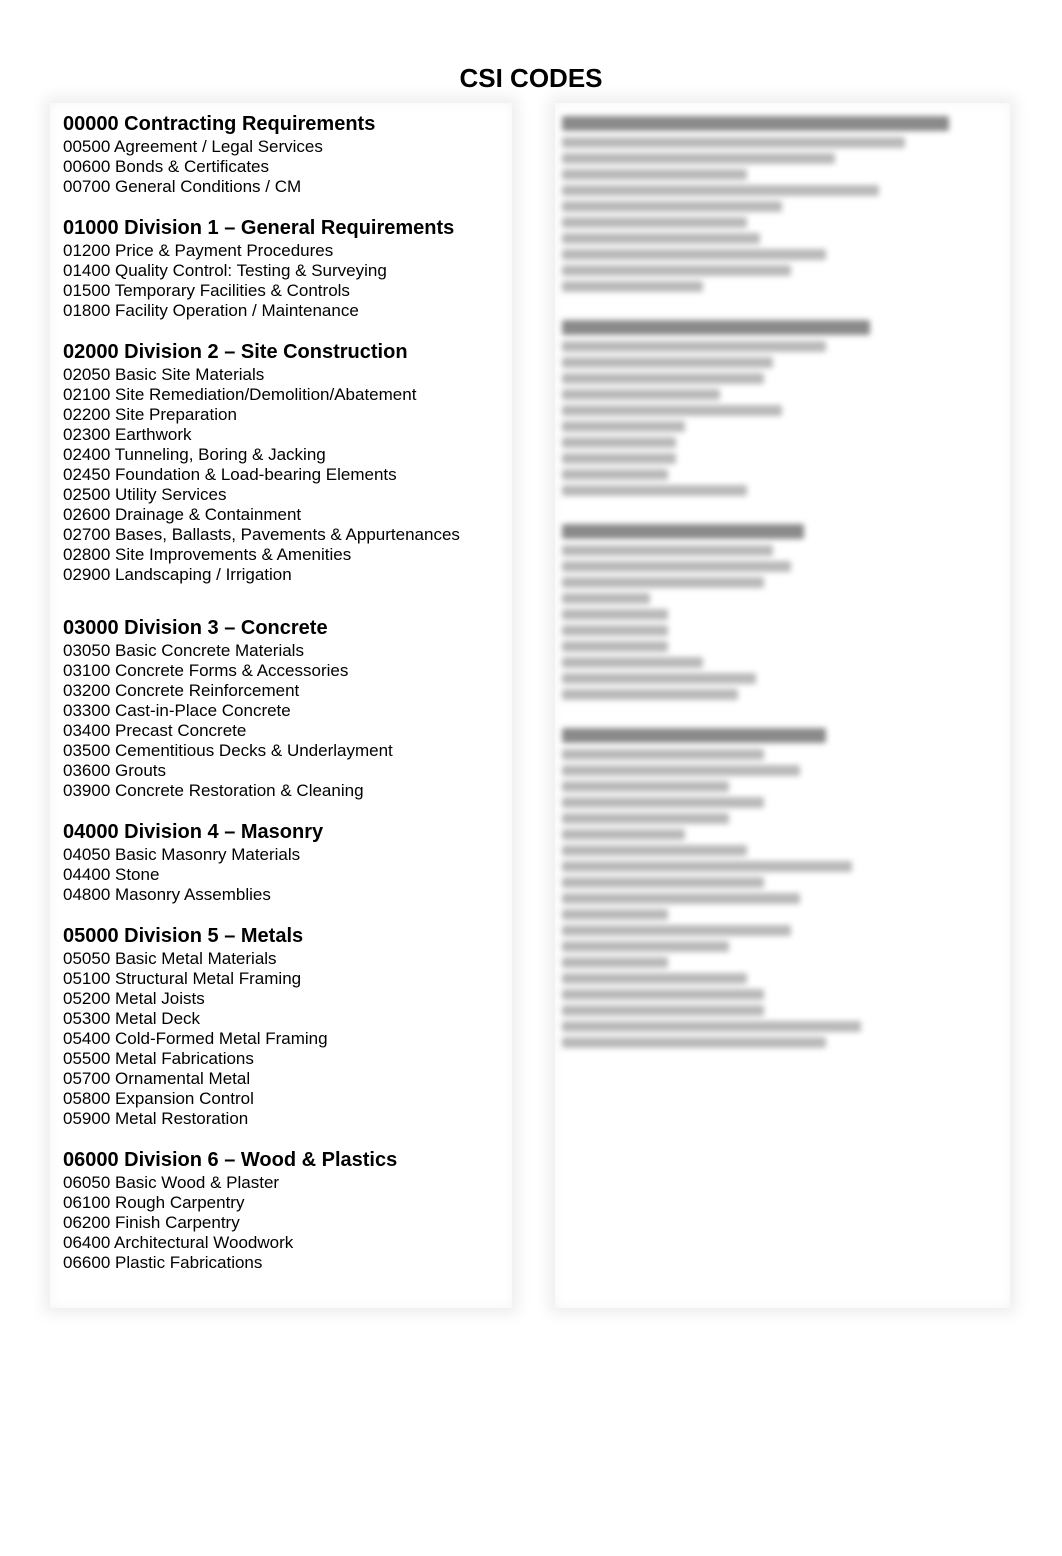 The width and height of the screenshot is (1062, 1556). What do you see at coordinates (195, 628) in the screenshot?
I see `division-heading: 03000 Division 3 – Concrete` at bounding box center [195, 628].